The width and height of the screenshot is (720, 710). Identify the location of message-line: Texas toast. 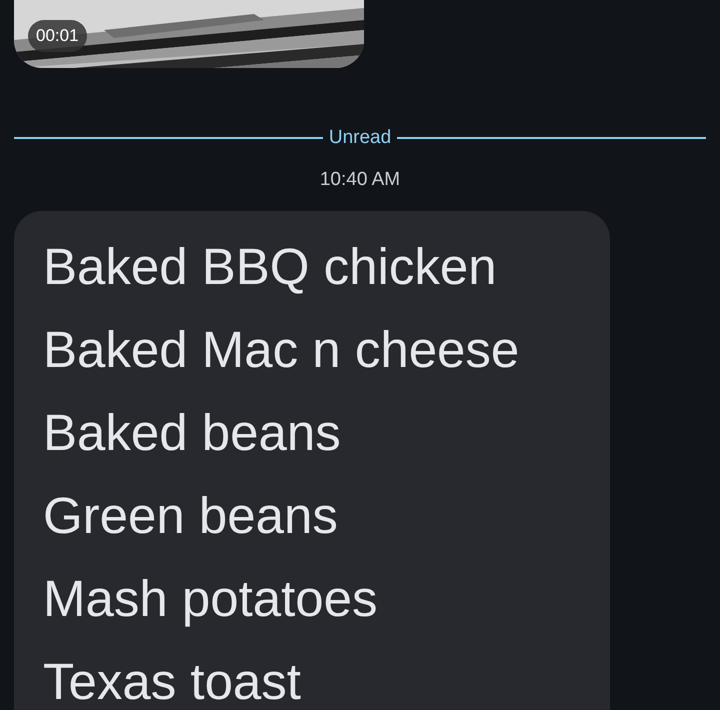
(172, 681).